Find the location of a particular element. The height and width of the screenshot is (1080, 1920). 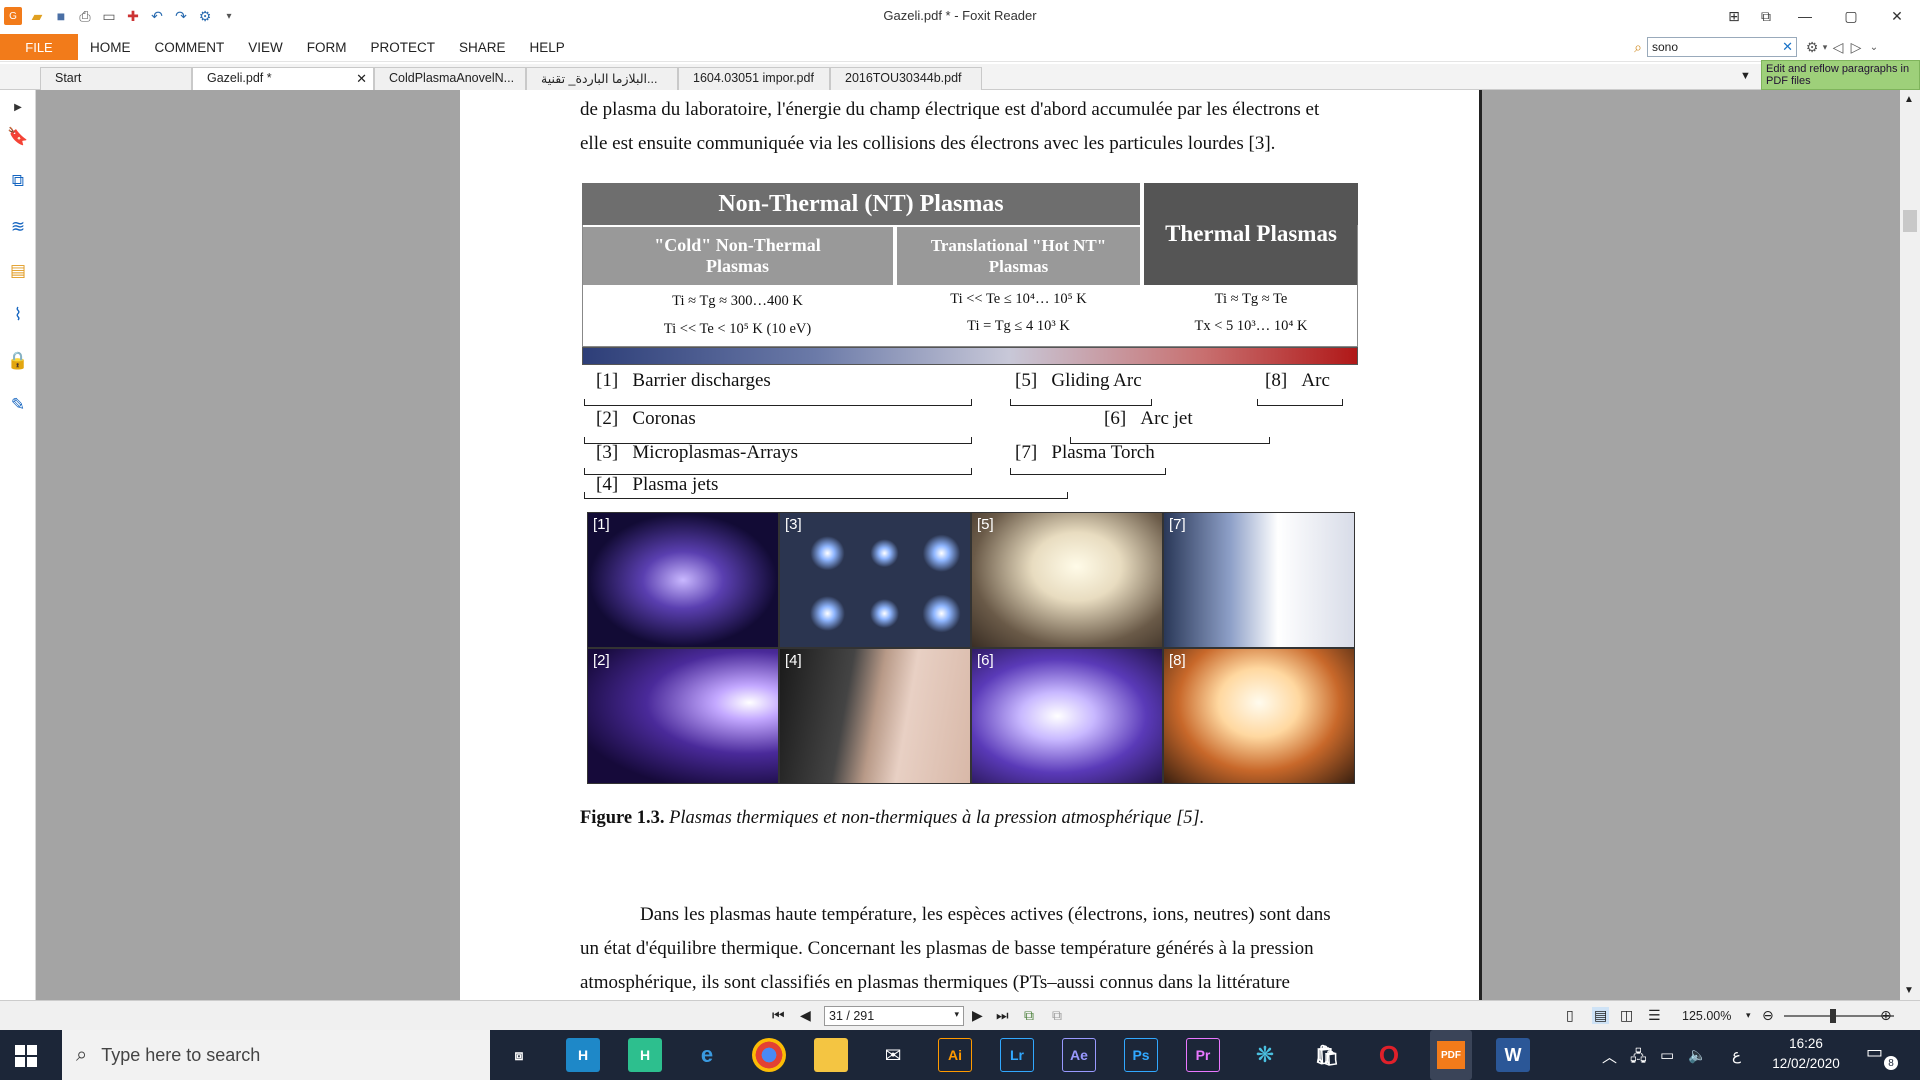

zoom-out-icon: ⊖ is located at coordinates (1768, 1015).